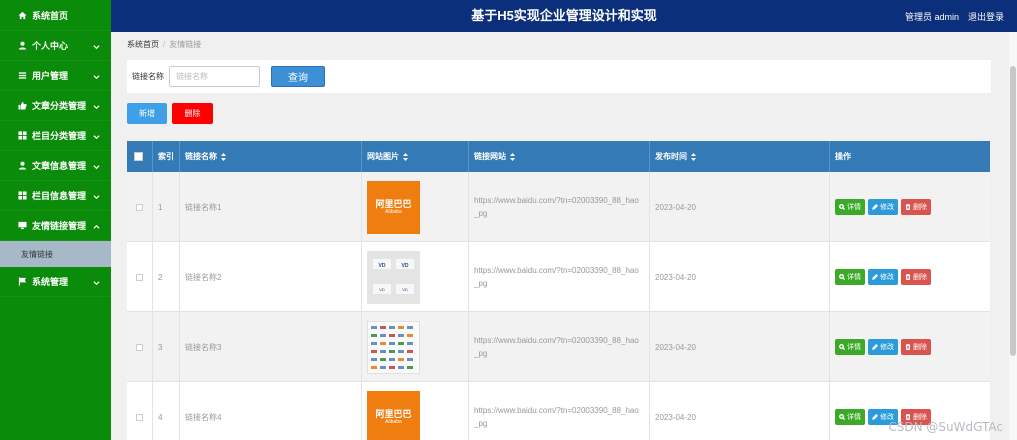 The height and width of the screenshot is (440, 1017). What do you see at coordinates (55, 106) in the screenshot?
I see `sidebar-item-article-category: 文章分类管理` at bounding box center [55, 106].